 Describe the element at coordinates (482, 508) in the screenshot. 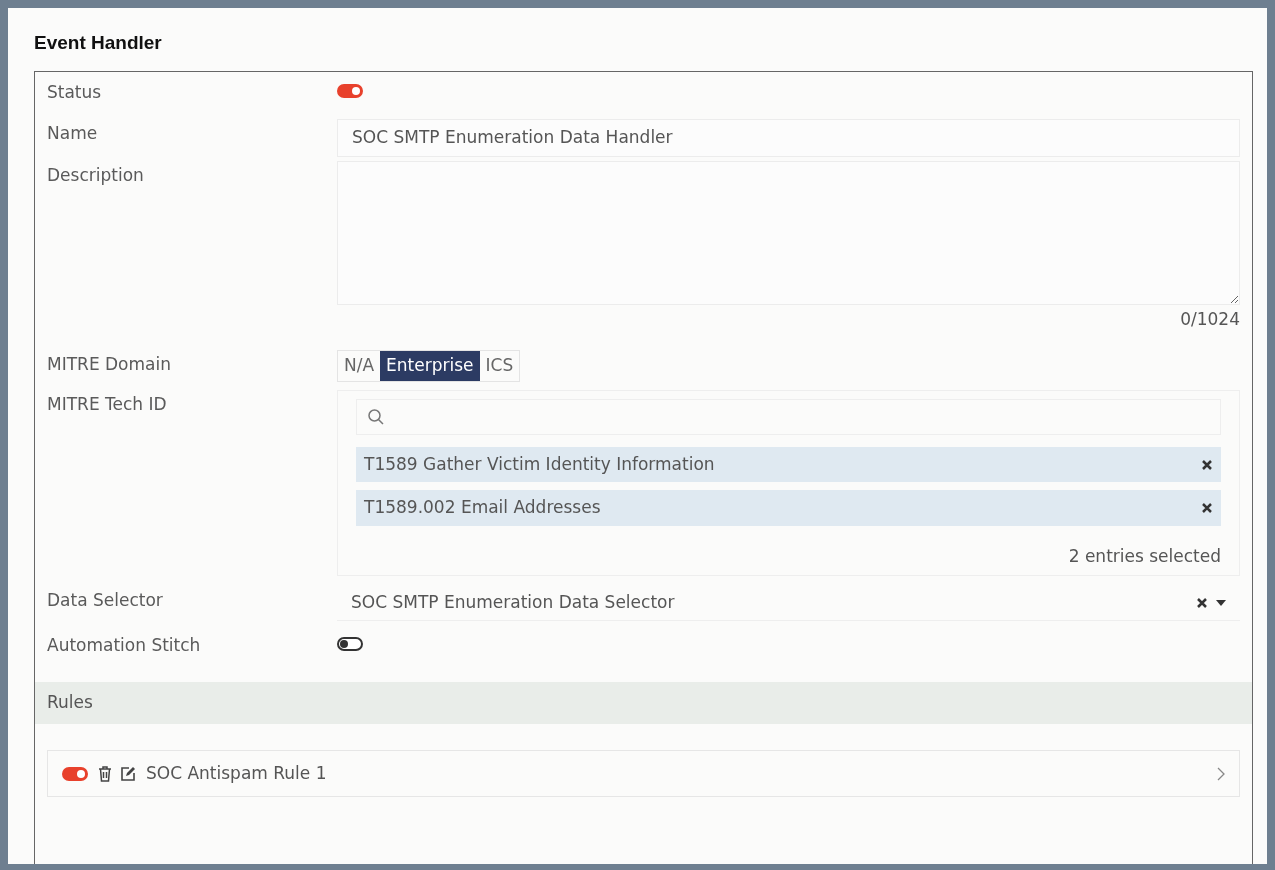

I see `entry-text: T1589.002 Email Addresses` at that location.